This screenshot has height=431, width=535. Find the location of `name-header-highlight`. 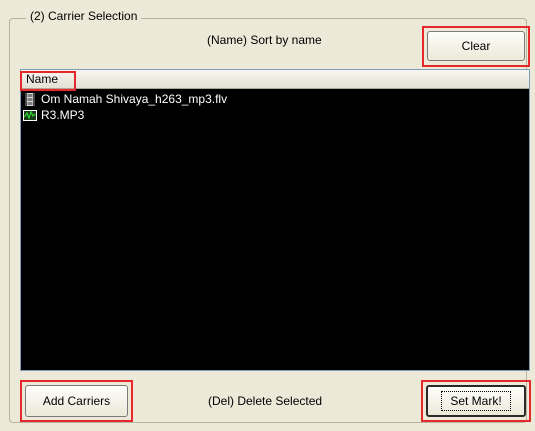

name-header-highlight is located at coordinates (48, 81).